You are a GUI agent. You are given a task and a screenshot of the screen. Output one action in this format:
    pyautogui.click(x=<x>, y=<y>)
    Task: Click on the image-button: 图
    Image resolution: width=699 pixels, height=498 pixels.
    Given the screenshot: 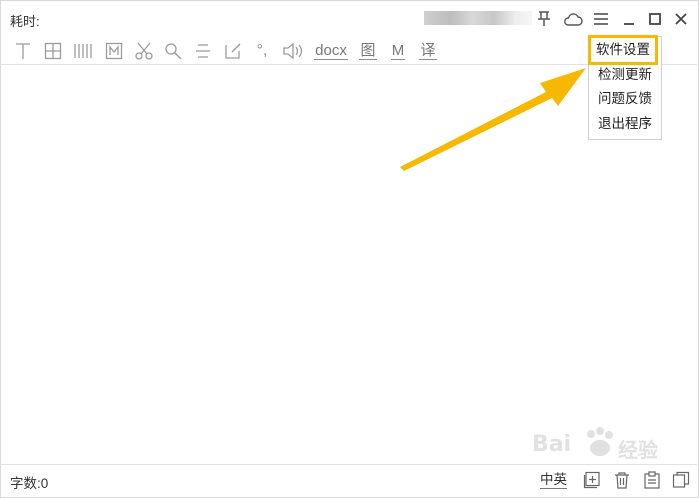 What is the action you would take?
    pyautogui.click(x=368, y=51)
    